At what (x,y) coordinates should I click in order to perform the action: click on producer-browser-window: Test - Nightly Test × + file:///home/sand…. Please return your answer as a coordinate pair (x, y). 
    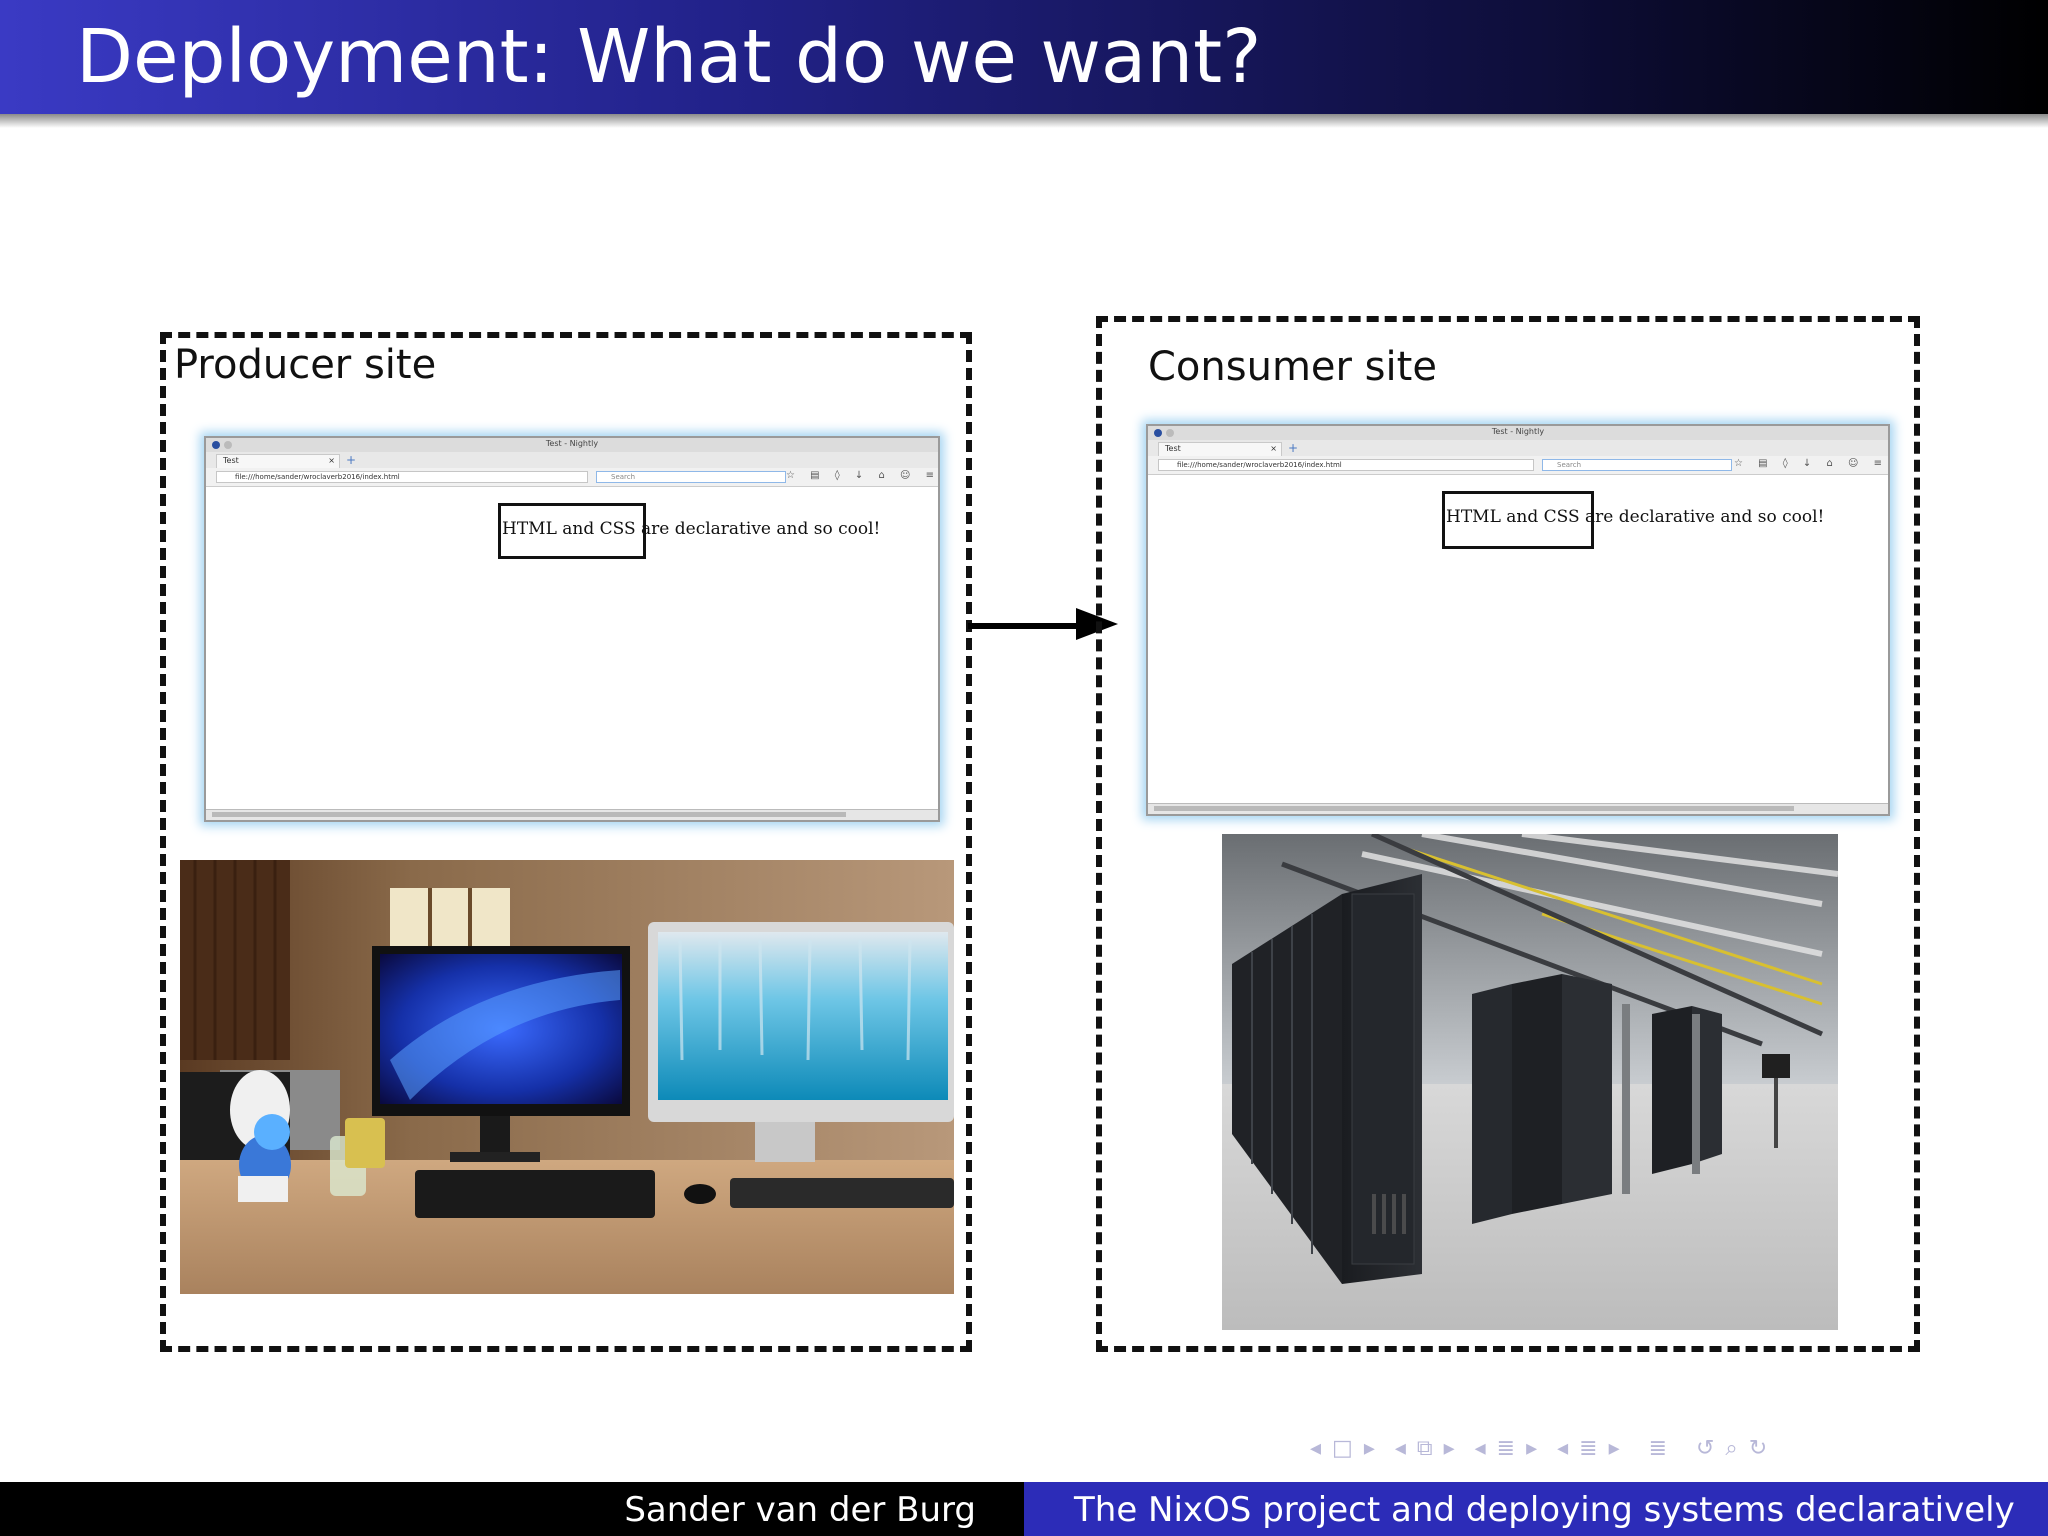
    Looking at the image, I should click on (572, 629).